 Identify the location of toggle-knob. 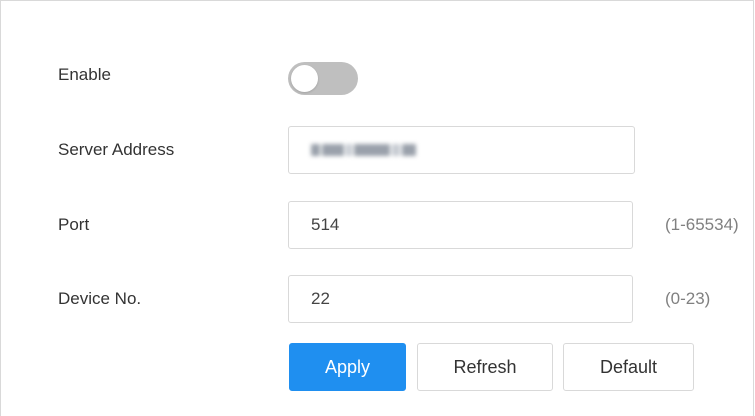
(304, 78).